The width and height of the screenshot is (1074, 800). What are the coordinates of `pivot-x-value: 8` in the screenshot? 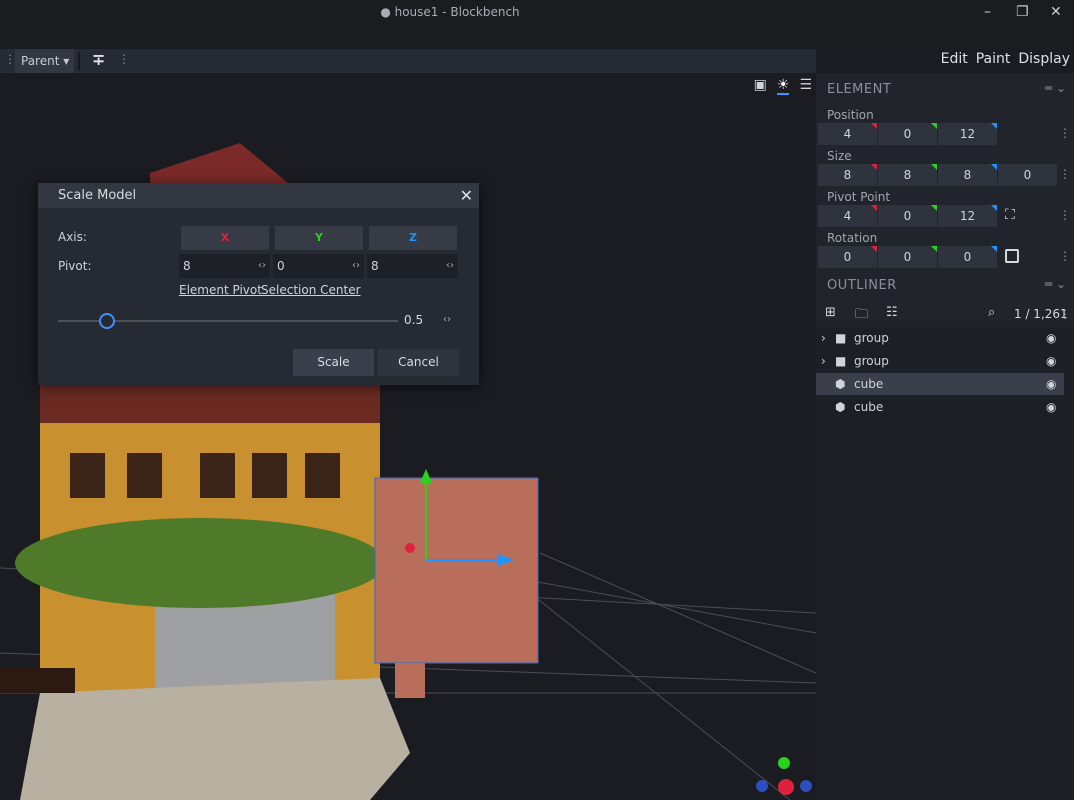 It's located at (187, 266).